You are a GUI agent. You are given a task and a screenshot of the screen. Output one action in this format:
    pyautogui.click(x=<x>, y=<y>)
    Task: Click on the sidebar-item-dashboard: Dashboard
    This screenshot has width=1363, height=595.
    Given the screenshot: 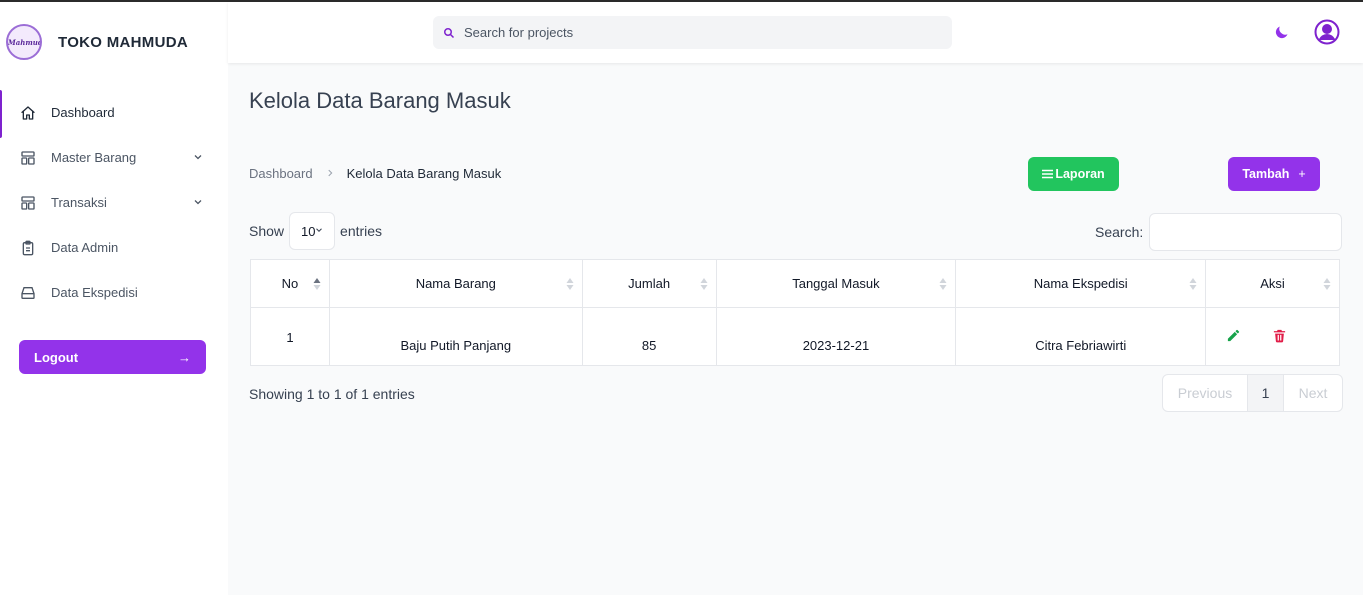 What is the action you would take?
    pyautogui.click(x=114, y=114)
    